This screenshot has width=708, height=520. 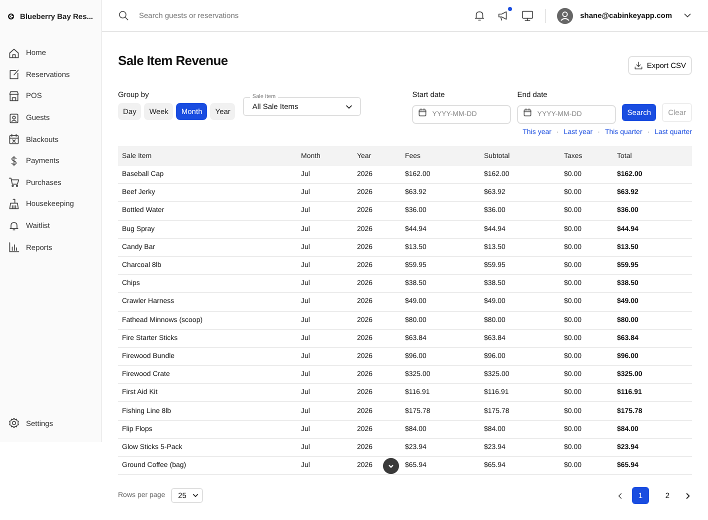 I want to click on settings-icon, so click(x=14, y=423).